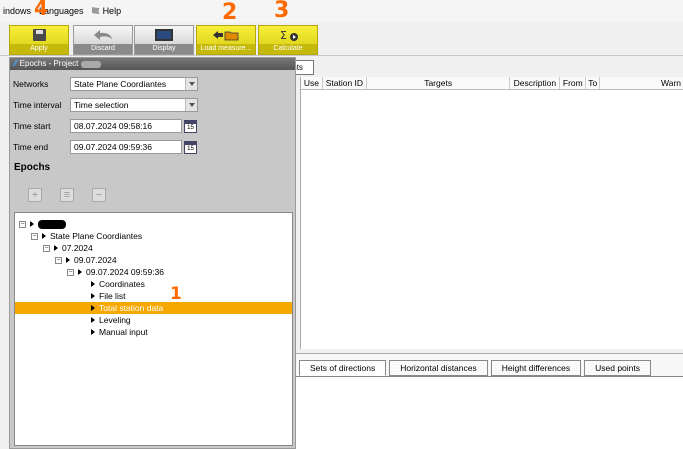 The width and height of the screenshot is (683, 449). Describe the element at coordinates (176, 294) in the screenshot. I see `annotation-1: 1` at that location.